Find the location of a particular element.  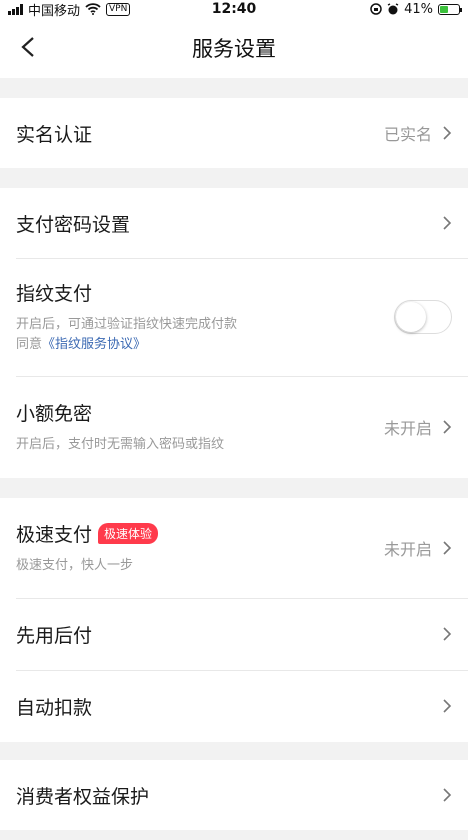

small-free-desc: 开启后，支付时无需输入密码或指纹 is located at coordinates (120, 444).